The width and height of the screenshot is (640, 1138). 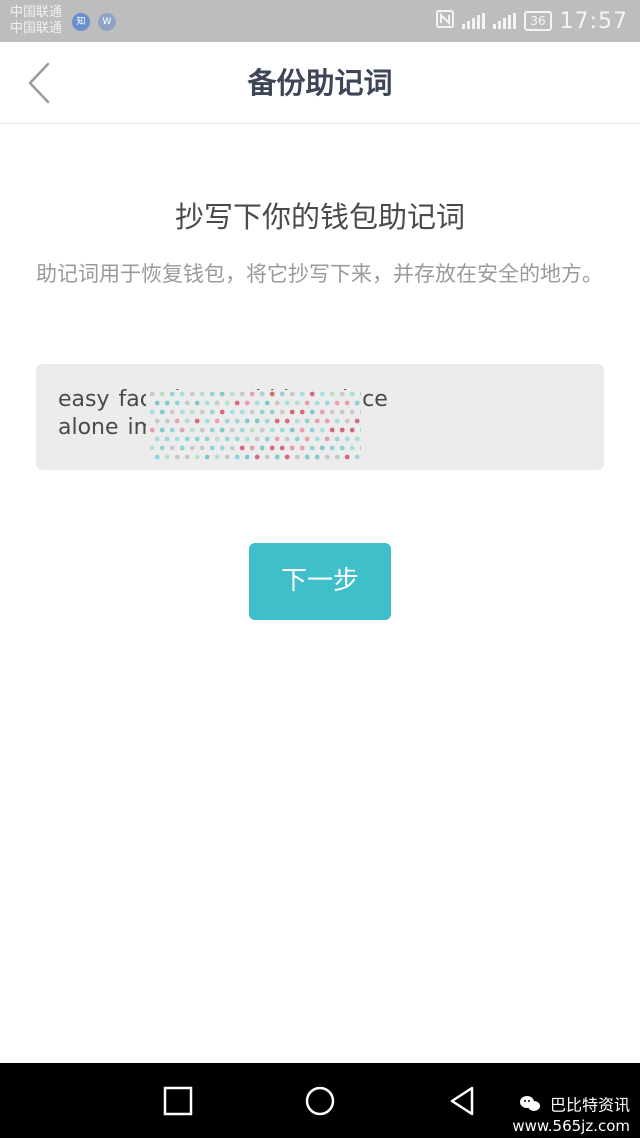 I want to click on next-step-button: 下一步, so click(x=320, y=581).